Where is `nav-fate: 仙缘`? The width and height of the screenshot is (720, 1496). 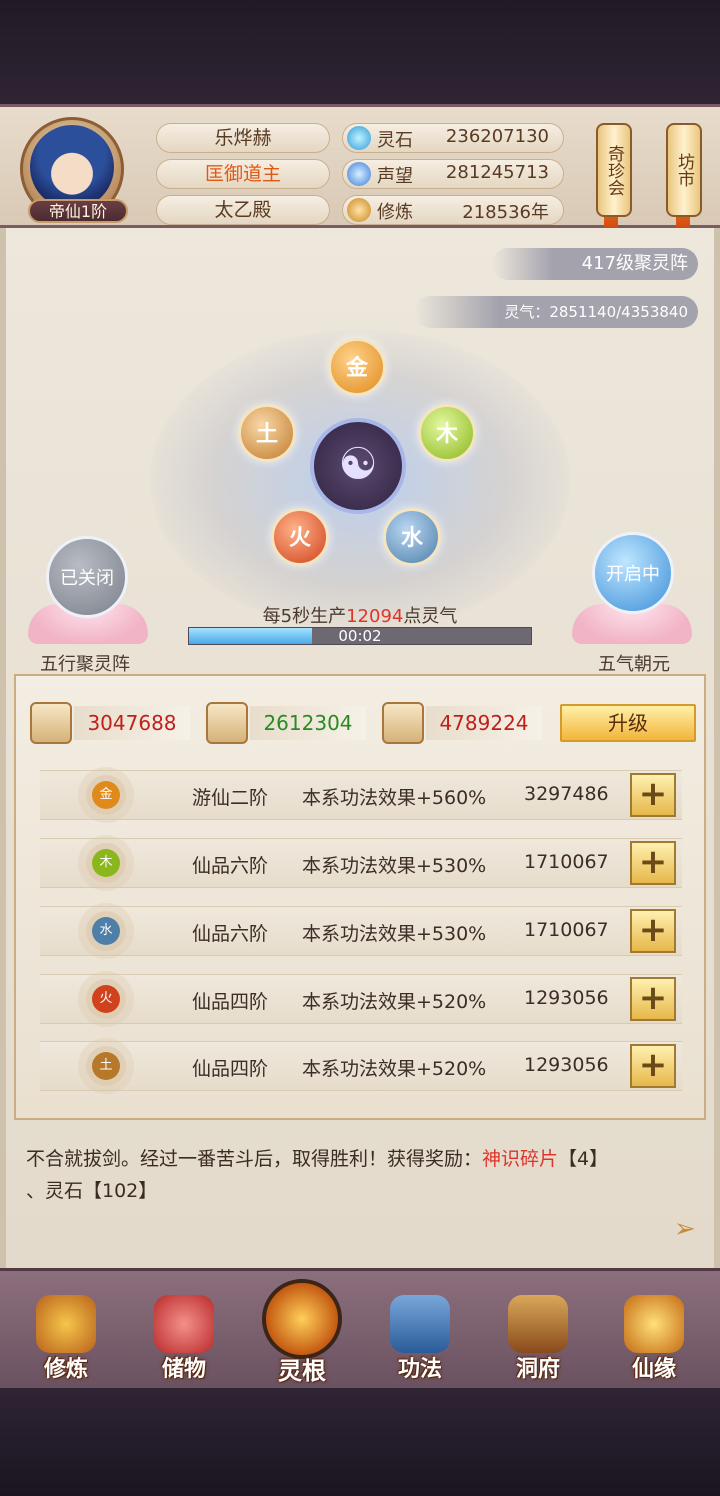 nav-fate: 仙缘 is located at coordinates (654, 1337).